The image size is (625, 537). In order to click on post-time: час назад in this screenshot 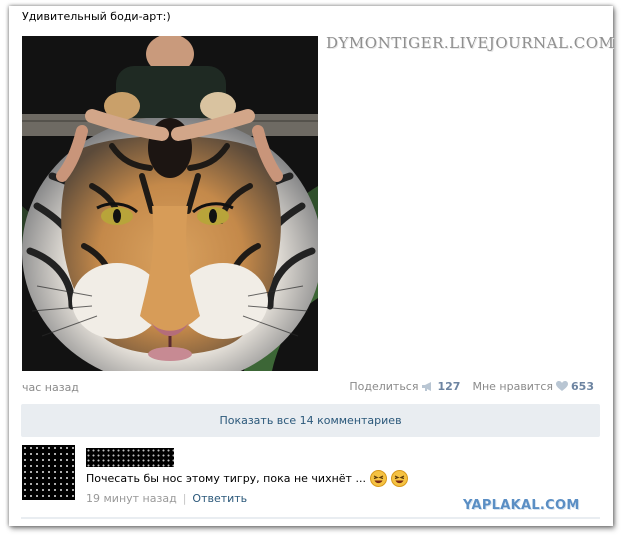, I will do `click(50, 387)`.